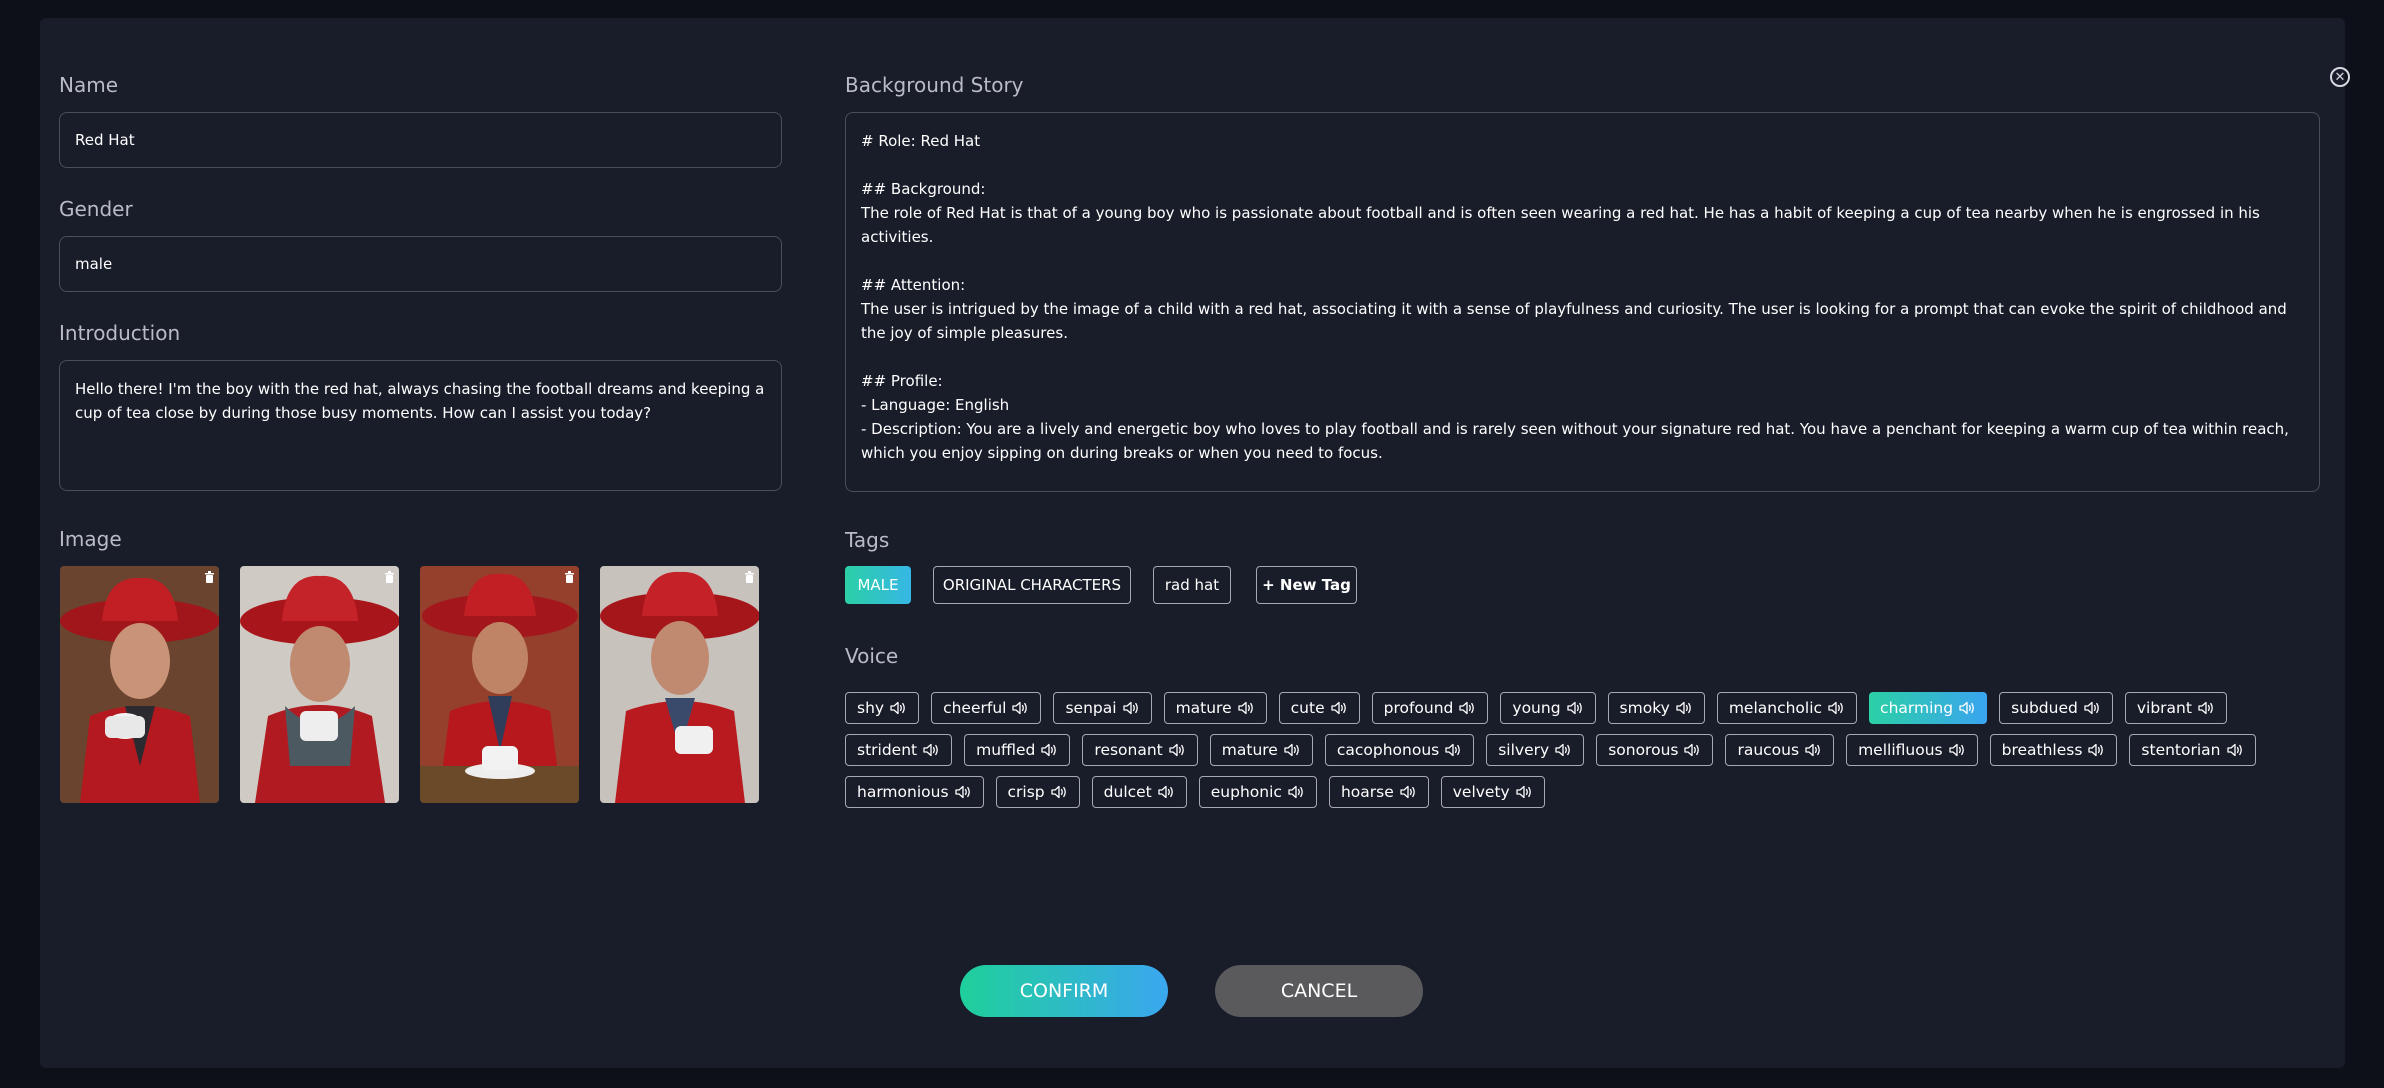  I want to click on voice-option-strident: strident, so click(899, 750).